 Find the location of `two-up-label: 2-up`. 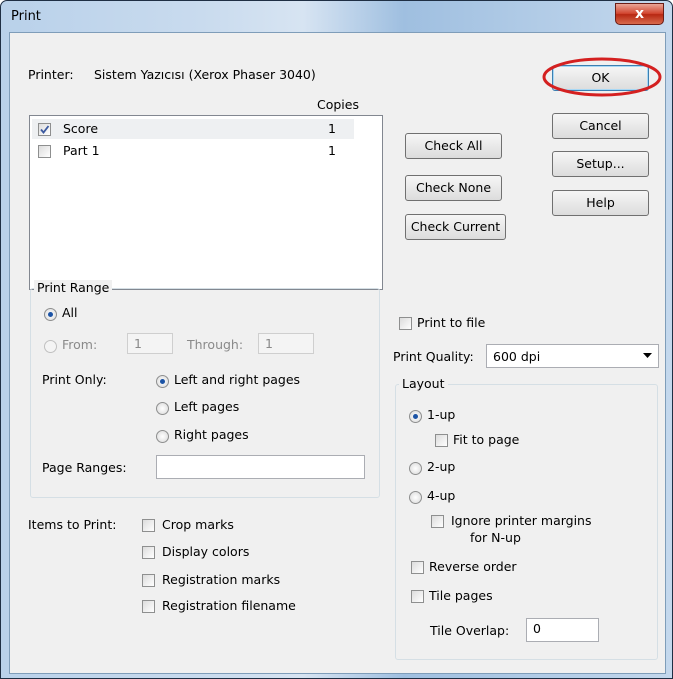

two-up-label: 2-up is located at coordinates (441, 466).